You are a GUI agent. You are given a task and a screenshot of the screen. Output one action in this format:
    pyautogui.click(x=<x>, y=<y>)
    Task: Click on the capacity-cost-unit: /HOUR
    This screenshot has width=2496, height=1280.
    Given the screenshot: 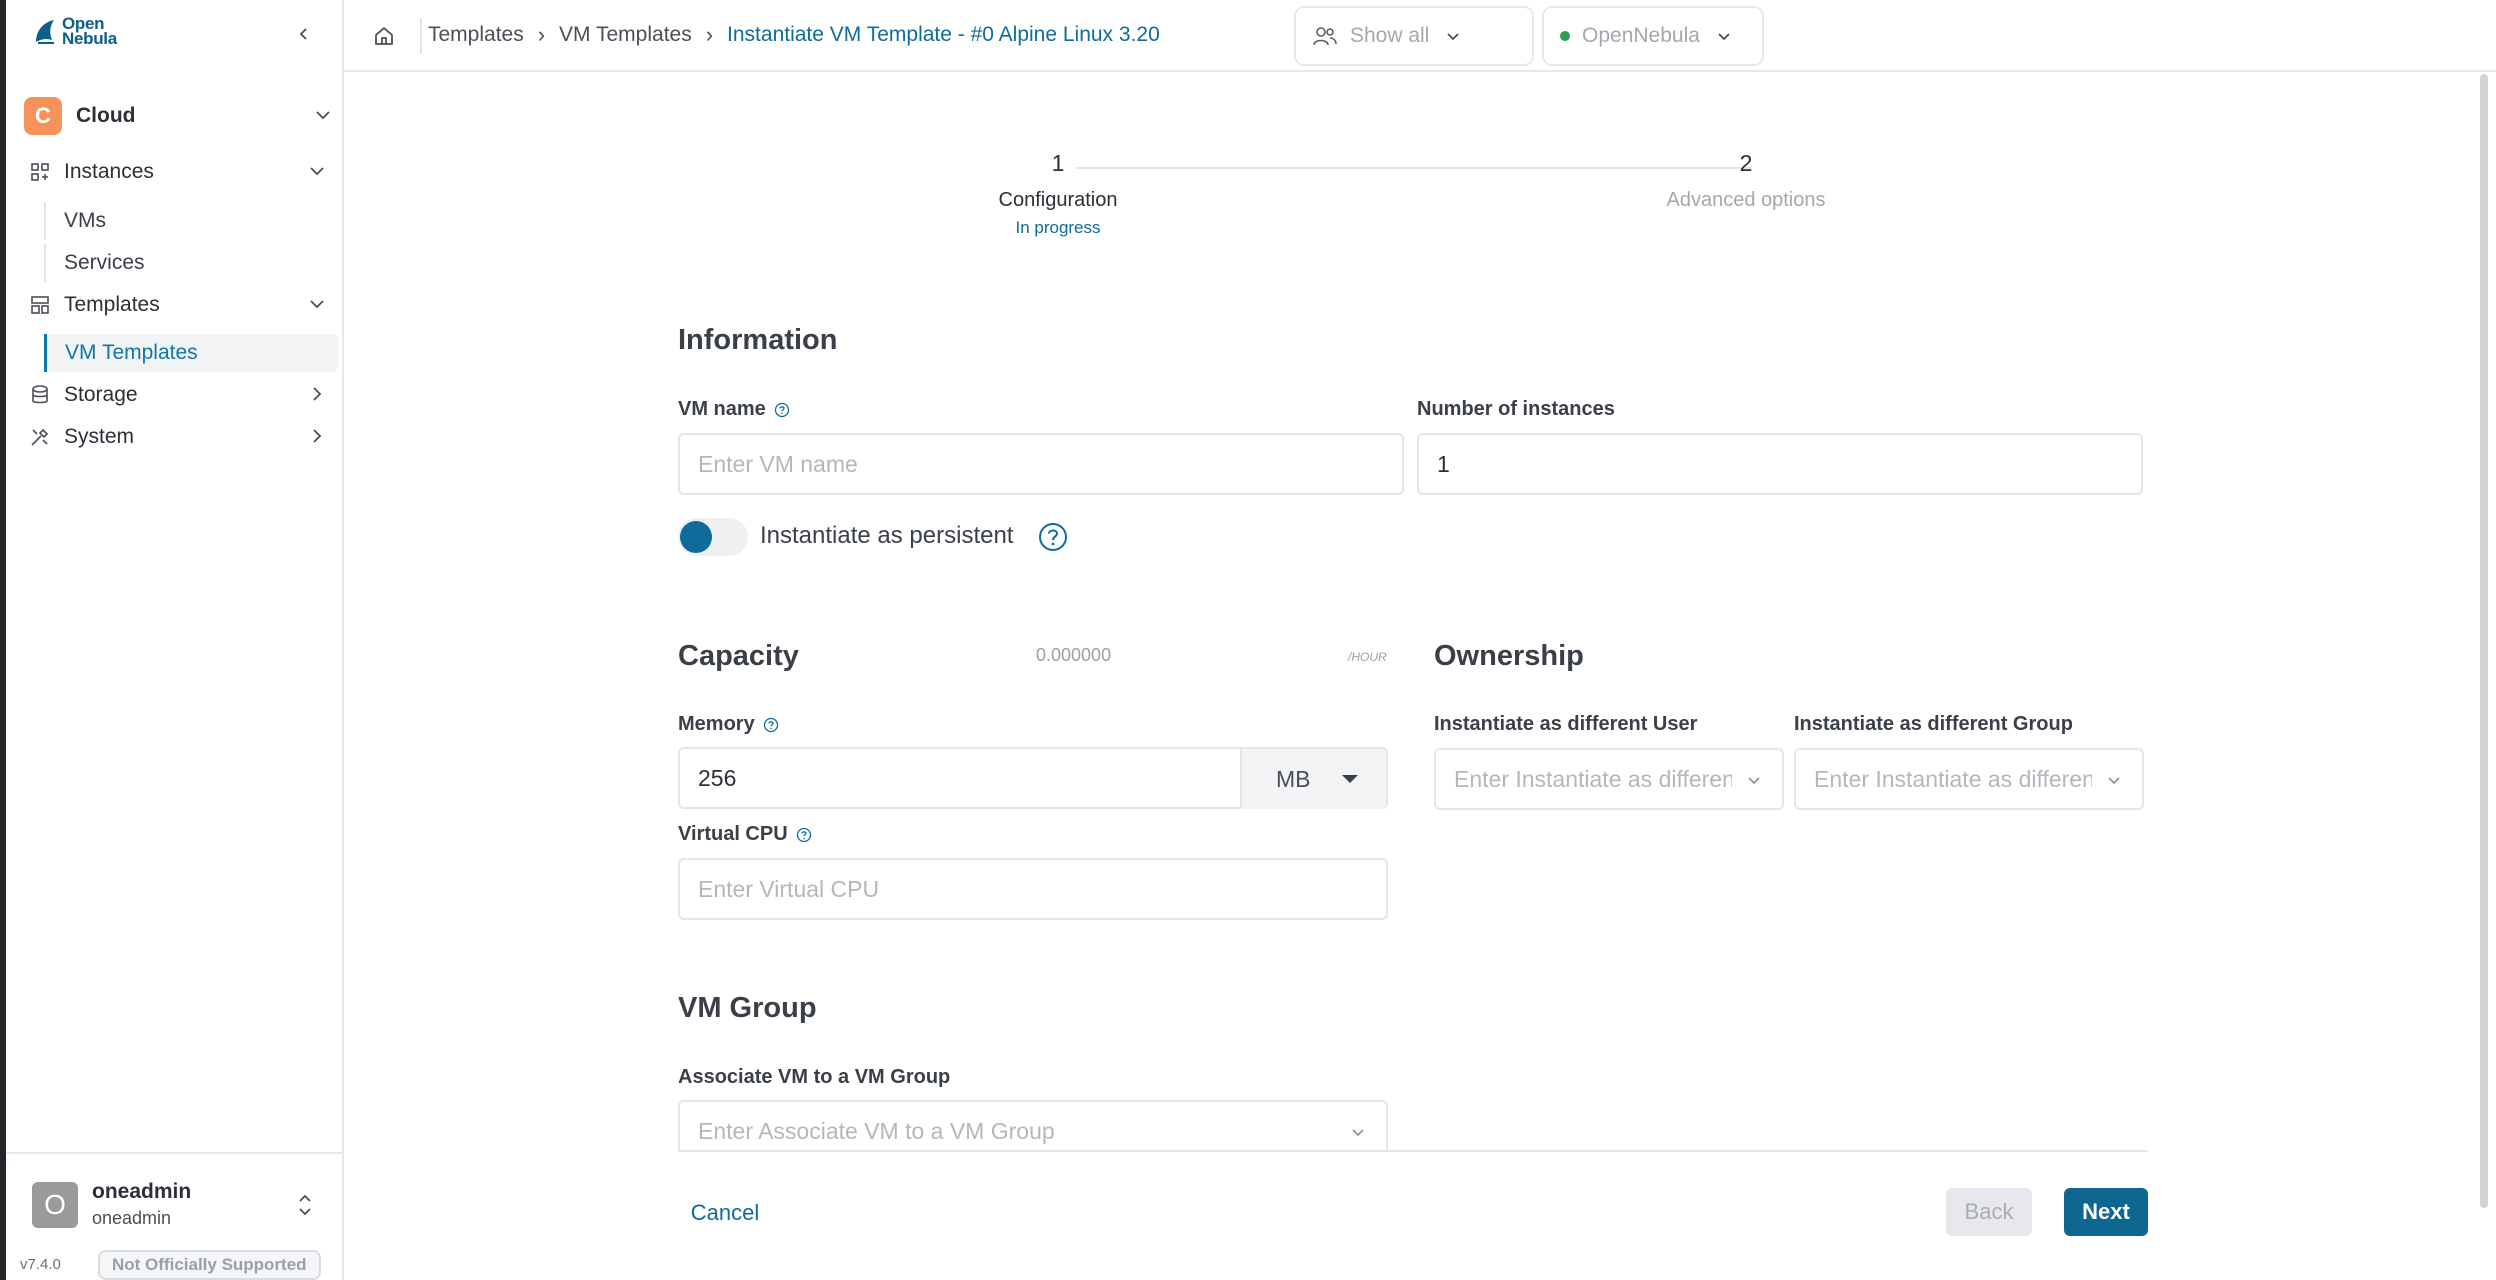 What is the action you would take?
    pyautogui.click(x=1367, y=657)
    